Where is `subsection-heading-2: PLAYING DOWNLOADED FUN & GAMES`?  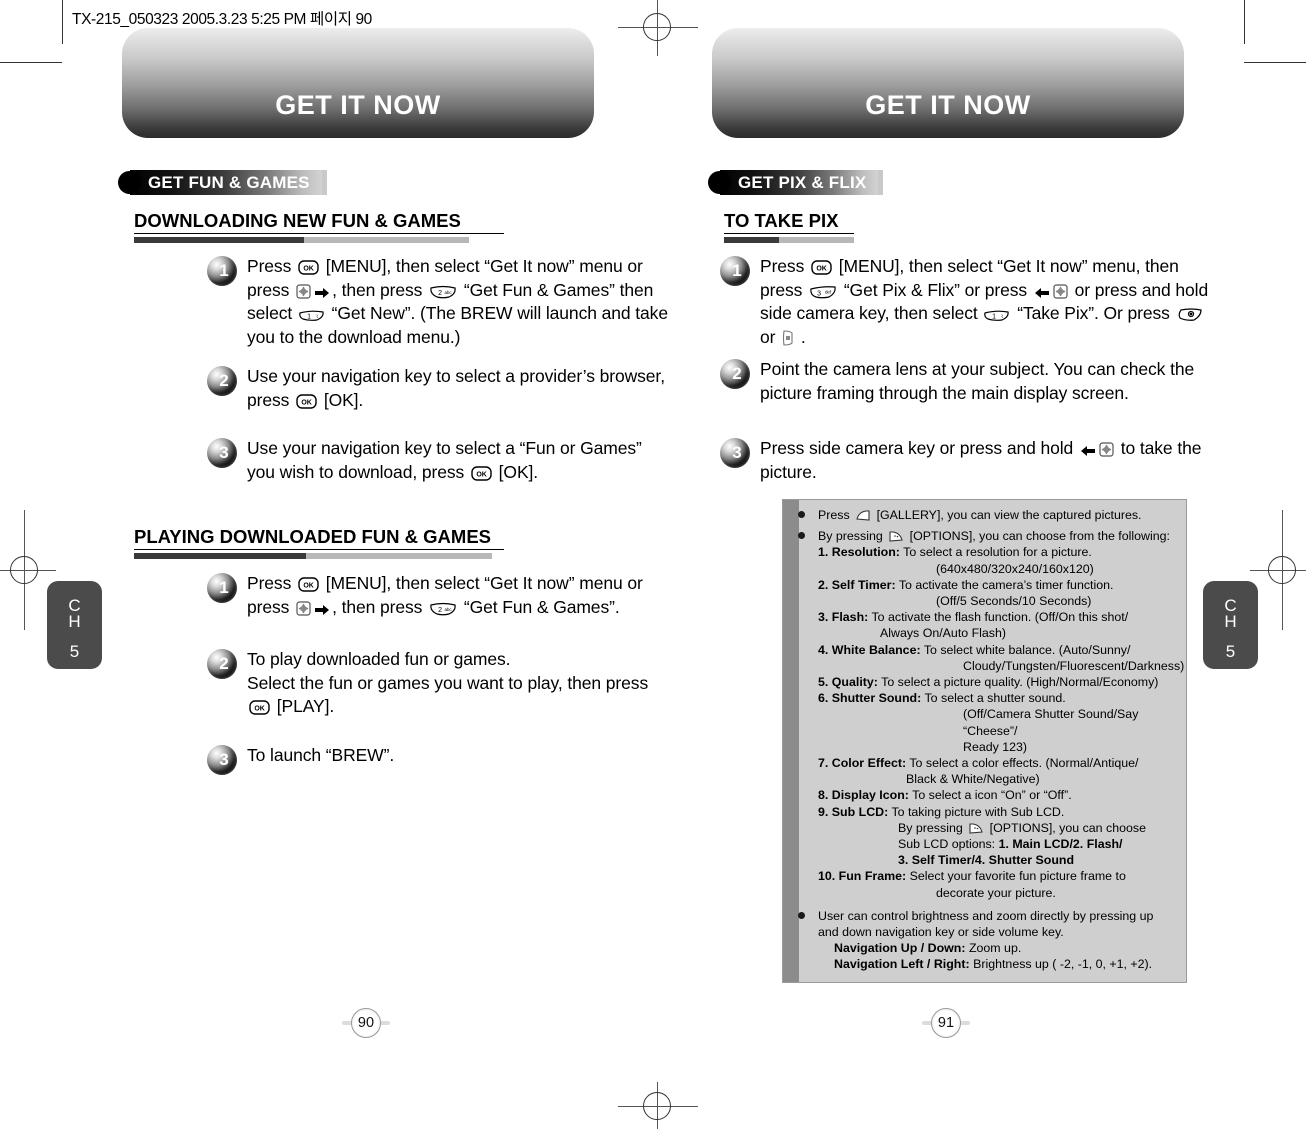 subsection-heading-2: PLAYING DOWNLOADED FUN & GAMES is located at coordinates (319, 542).